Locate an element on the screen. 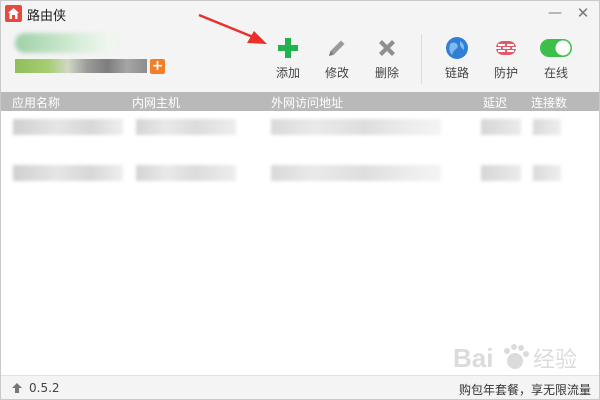 This screenshot has width=600, height=400. online-label: 在线 is located at coordinates (555, 73).